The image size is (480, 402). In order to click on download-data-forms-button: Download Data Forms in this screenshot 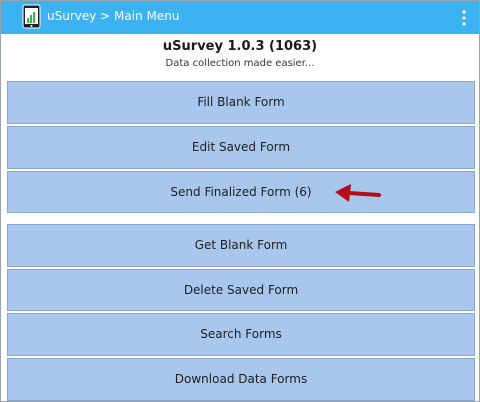, I will do `click(241, 379)`.